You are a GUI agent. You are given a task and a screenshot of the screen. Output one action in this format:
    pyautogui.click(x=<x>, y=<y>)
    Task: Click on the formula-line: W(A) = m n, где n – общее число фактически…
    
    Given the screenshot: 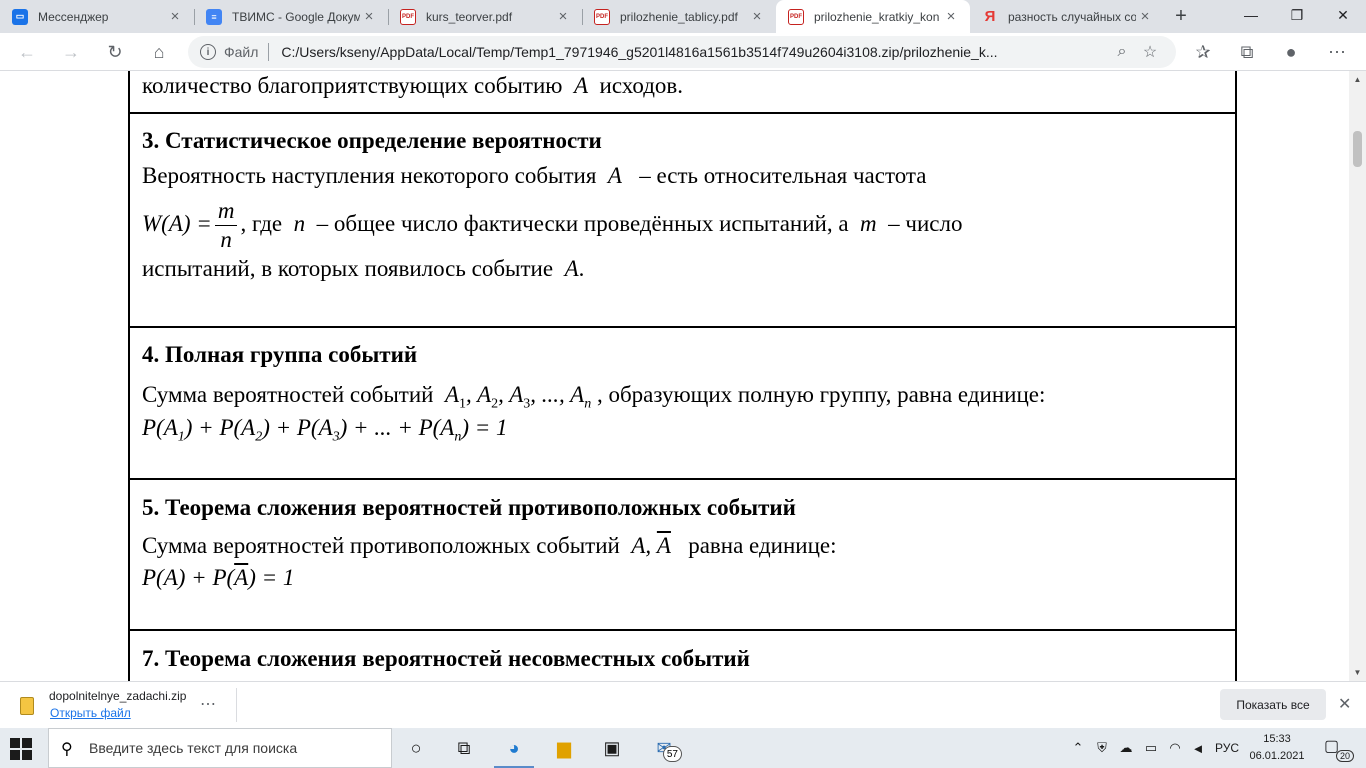 What is the action you would take?
    pyautogui.click(x=552, y=225)
    